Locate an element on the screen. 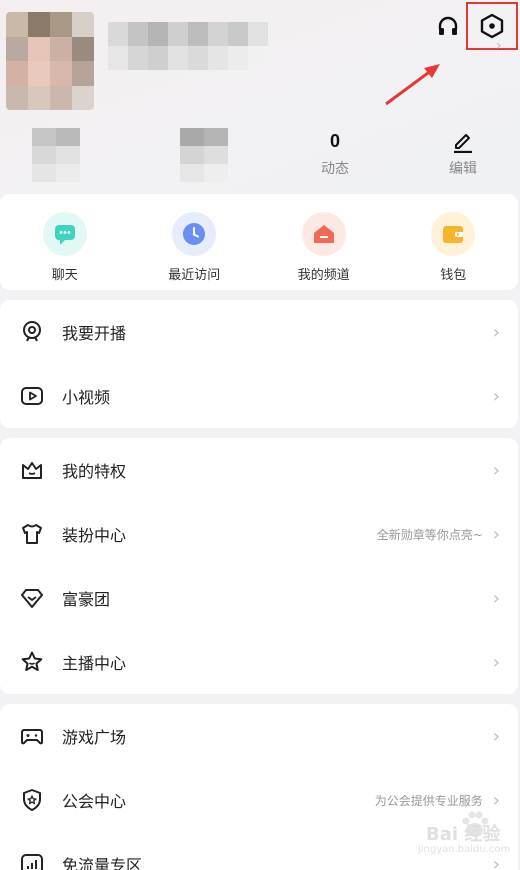 This screenshot has height=870, width=520. annotation-arrow-icon is located at coordinates (412, 85).